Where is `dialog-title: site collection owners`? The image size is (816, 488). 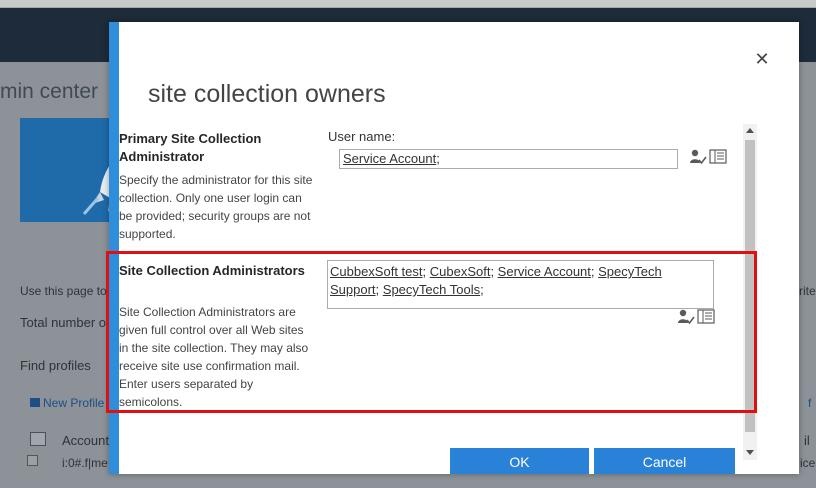 dialog-title: site collection owners is located at coordinates (267, 94).